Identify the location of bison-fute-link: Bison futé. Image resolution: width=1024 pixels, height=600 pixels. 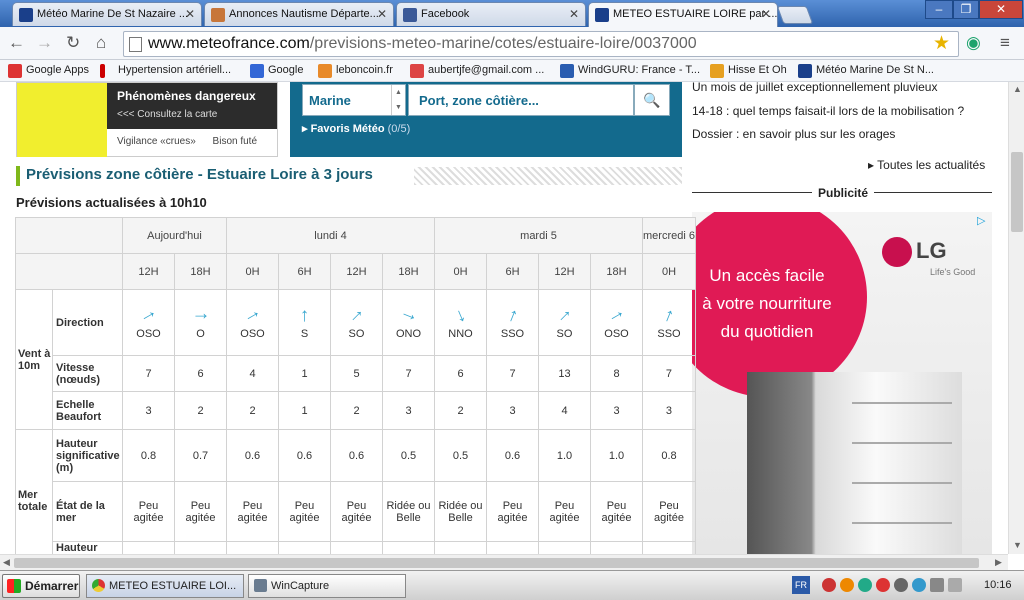
(235, 141).